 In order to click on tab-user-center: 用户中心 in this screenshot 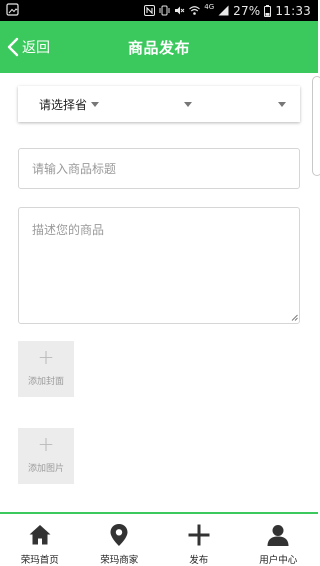, I will do `click(279, 540)`.